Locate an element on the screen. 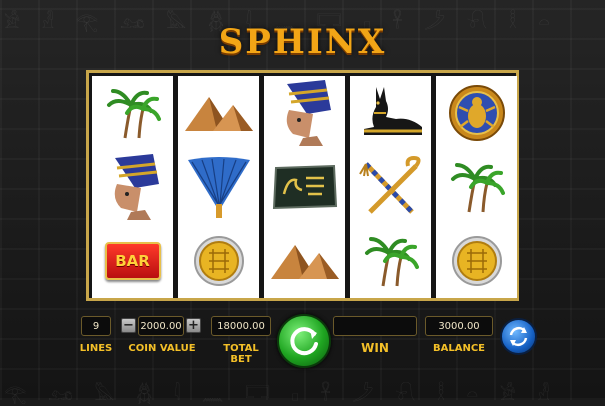 The height and width of the screenshot is (406, 605). hieroglyph-tablet-icon is located at coordinates (304, 187).